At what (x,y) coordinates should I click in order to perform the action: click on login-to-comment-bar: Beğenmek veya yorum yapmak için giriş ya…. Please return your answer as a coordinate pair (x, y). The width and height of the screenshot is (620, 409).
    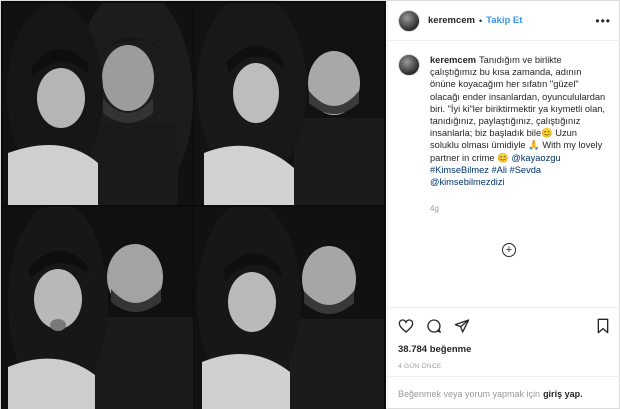
    Looking at the image, I should click on (504, 392).